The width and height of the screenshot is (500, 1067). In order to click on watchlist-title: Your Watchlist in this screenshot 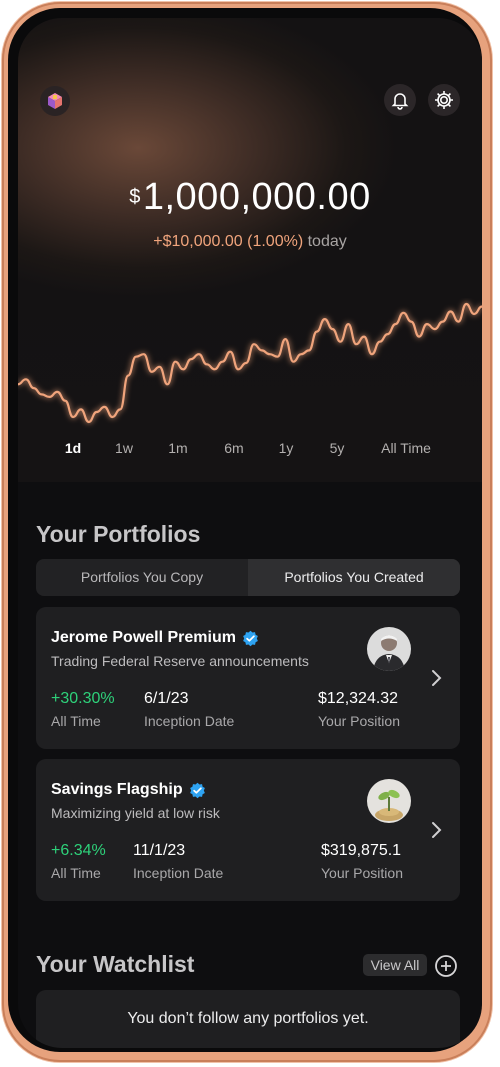, I will do `click(115, 964)`.